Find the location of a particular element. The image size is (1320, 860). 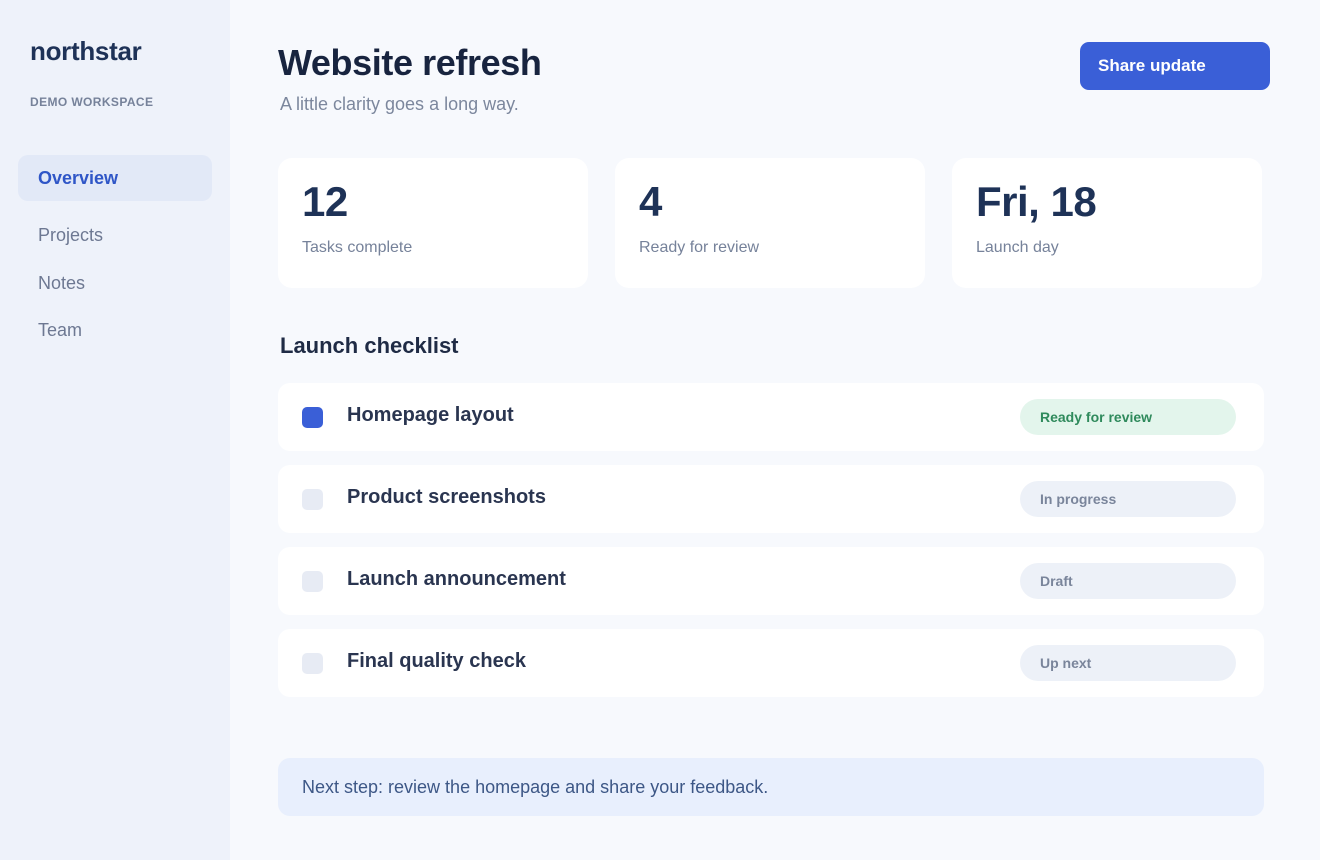

checklist-item: Product screenshots In progress is located at coordinates (771, 499).